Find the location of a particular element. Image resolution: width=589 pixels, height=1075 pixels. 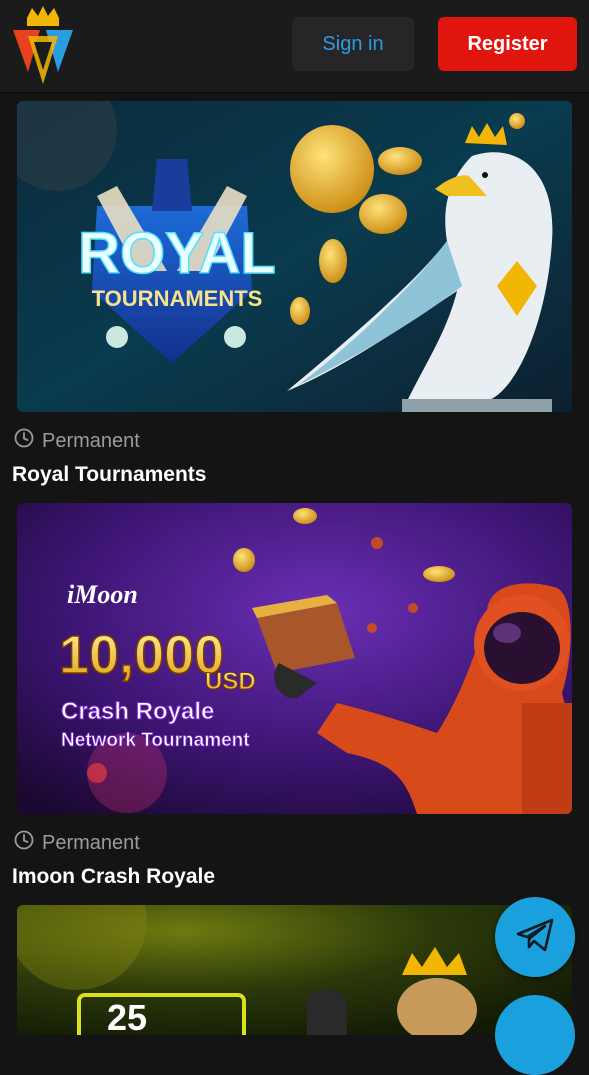

telegram-button is located at coordinates (535, 937).